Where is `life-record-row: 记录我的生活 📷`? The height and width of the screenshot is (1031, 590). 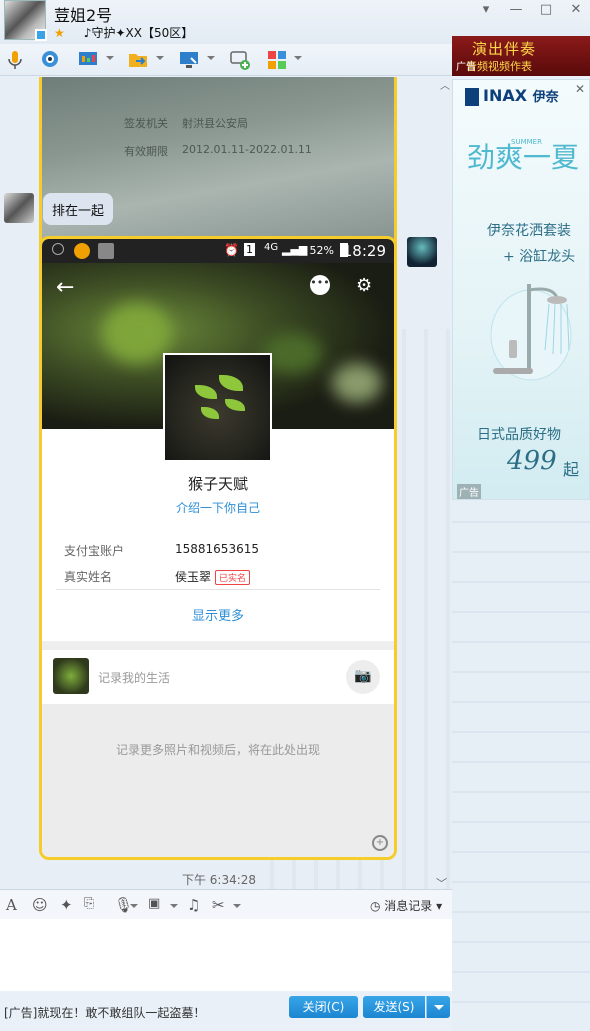
life-record-row: 记录我的生活 📷 is located at coordinates (218, 677).